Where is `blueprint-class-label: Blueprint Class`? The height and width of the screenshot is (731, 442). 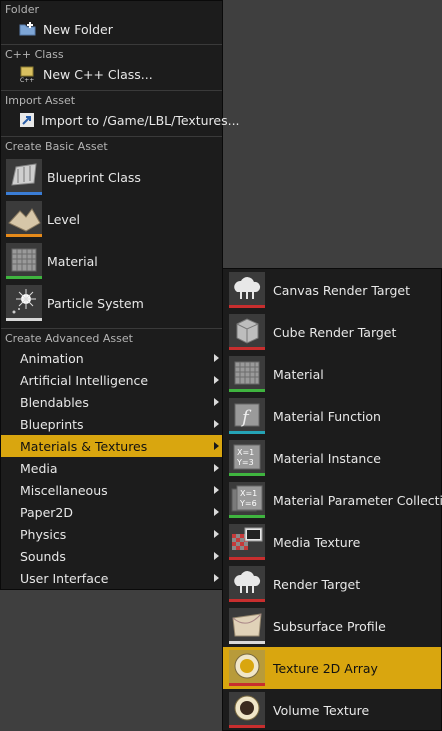 blueprint-class-label: Blueprint Class is located at coordinates (94, 177).